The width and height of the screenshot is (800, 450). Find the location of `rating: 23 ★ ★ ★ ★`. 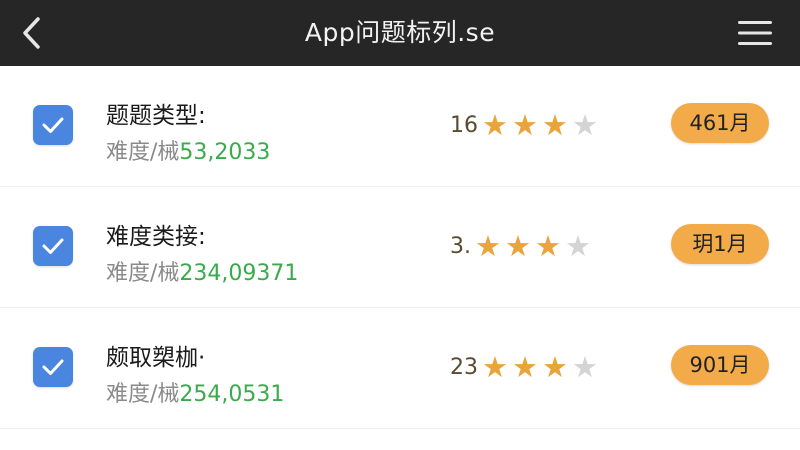

rating: 23 ★ ★ ★ ★ is located at coordinates (525, 367).